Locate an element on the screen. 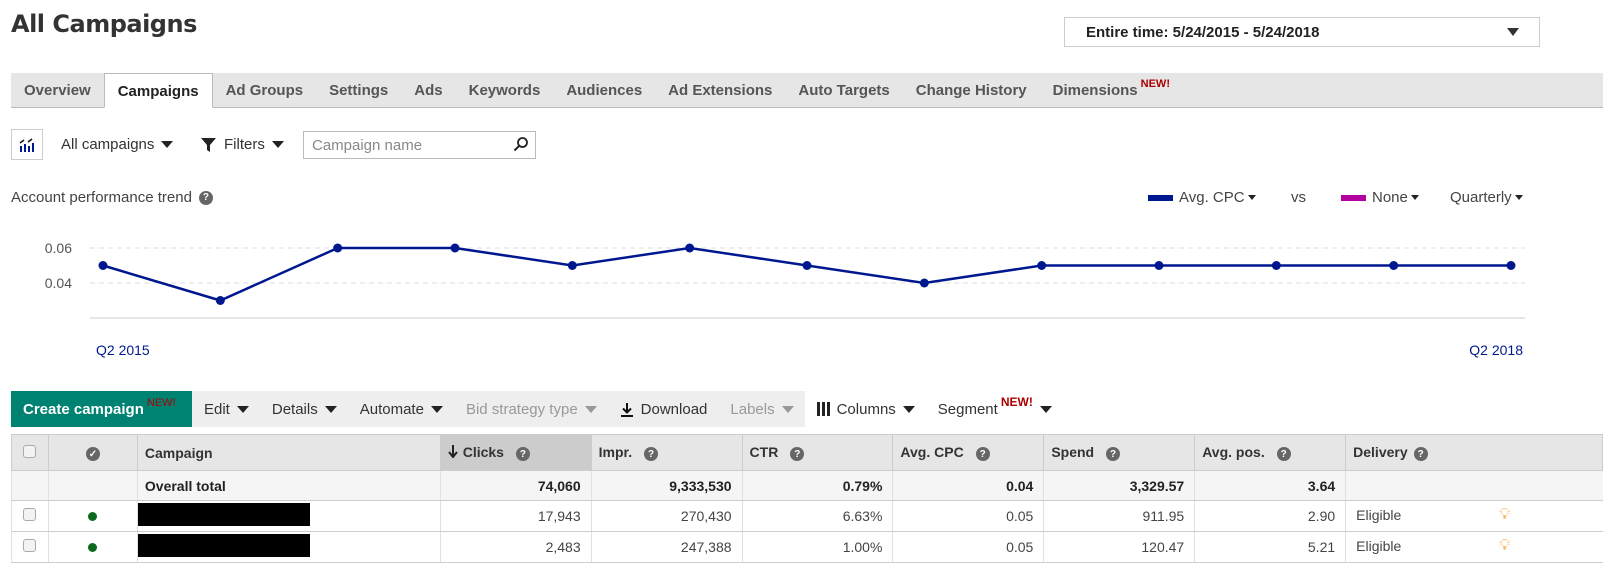 Image resolution: width=1603 pixels, height=572 pixels. header-delivery: Delivery? is located at coordinates (1474, 452).